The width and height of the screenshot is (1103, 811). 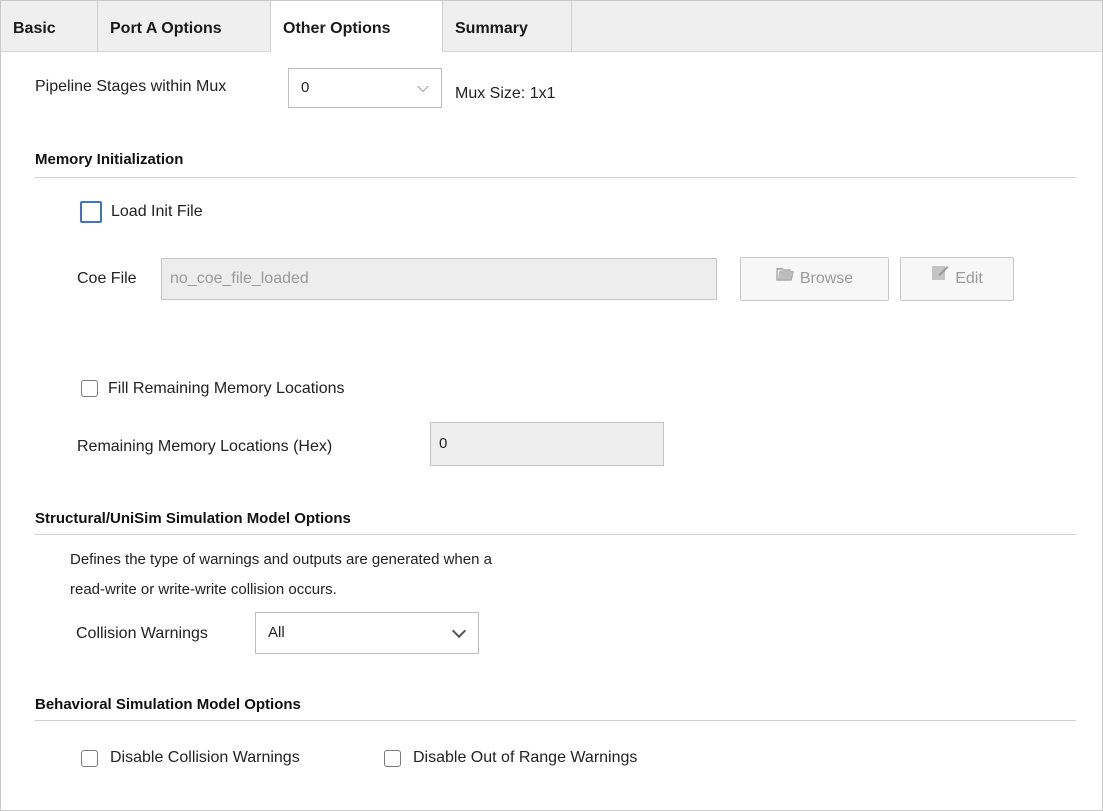 I want to click on mux-size-label: Mux Size: 1x1, so click(x=505, y=93).